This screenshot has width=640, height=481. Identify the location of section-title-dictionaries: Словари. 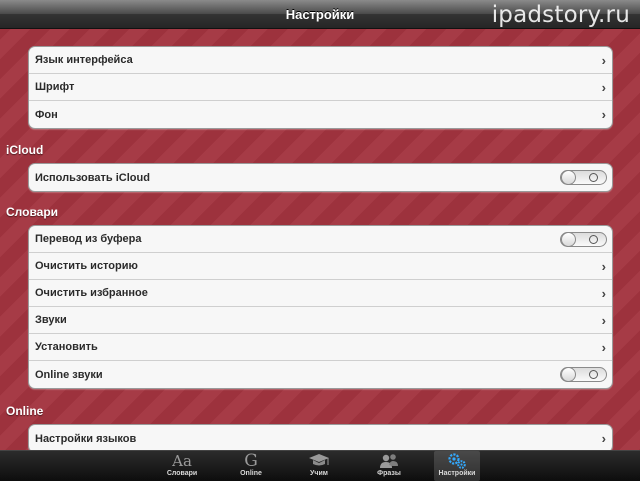
(32, 212).